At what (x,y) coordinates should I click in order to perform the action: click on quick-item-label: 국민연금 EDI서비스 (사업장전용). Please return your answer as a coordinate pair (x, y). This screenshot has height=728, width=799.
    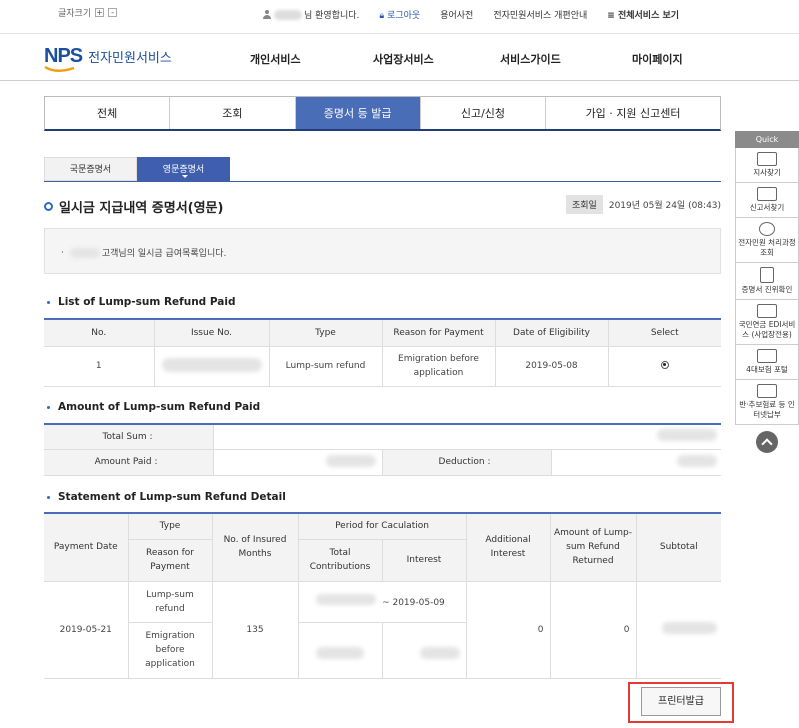
    Looking at the image, I should click on (767, 329).